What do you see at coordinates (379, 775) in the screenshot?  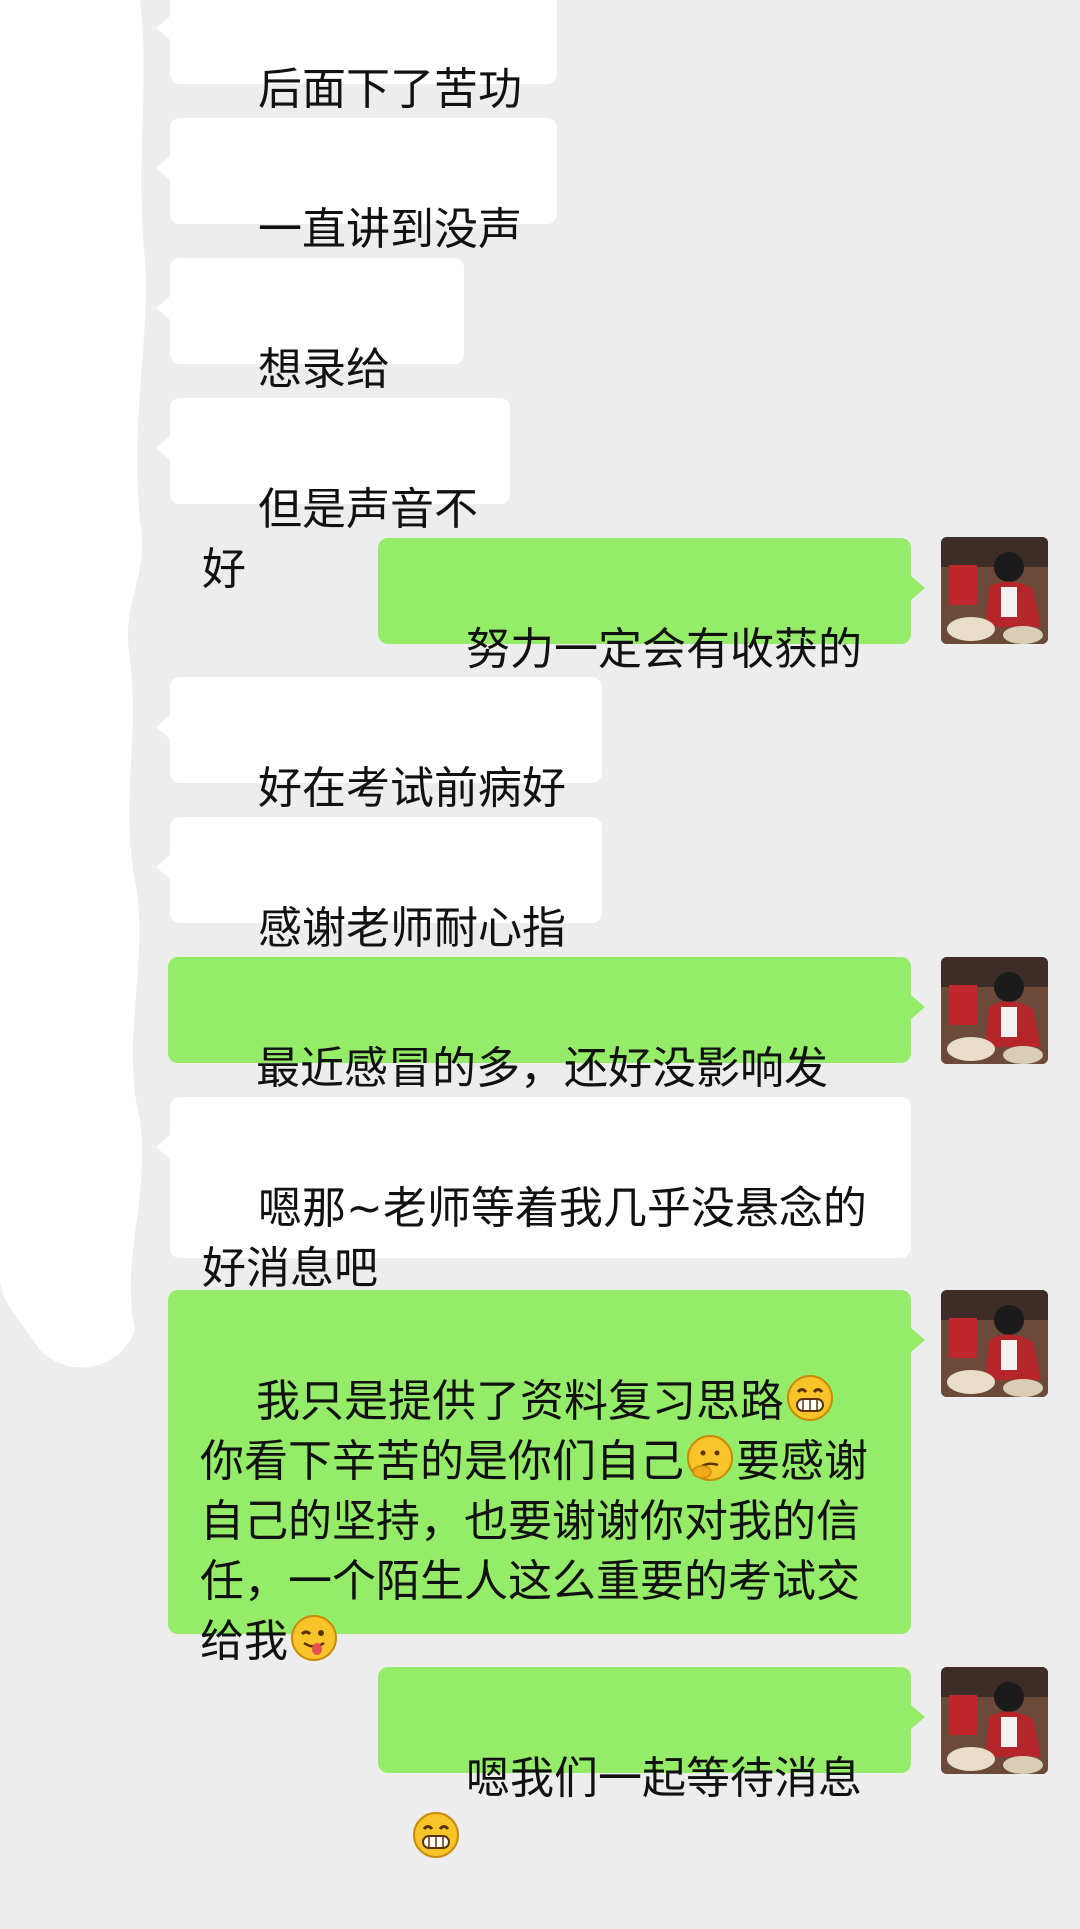 I see `incoming-message-bubble: 好在考试前病好了` at bounding box center [379, 775].